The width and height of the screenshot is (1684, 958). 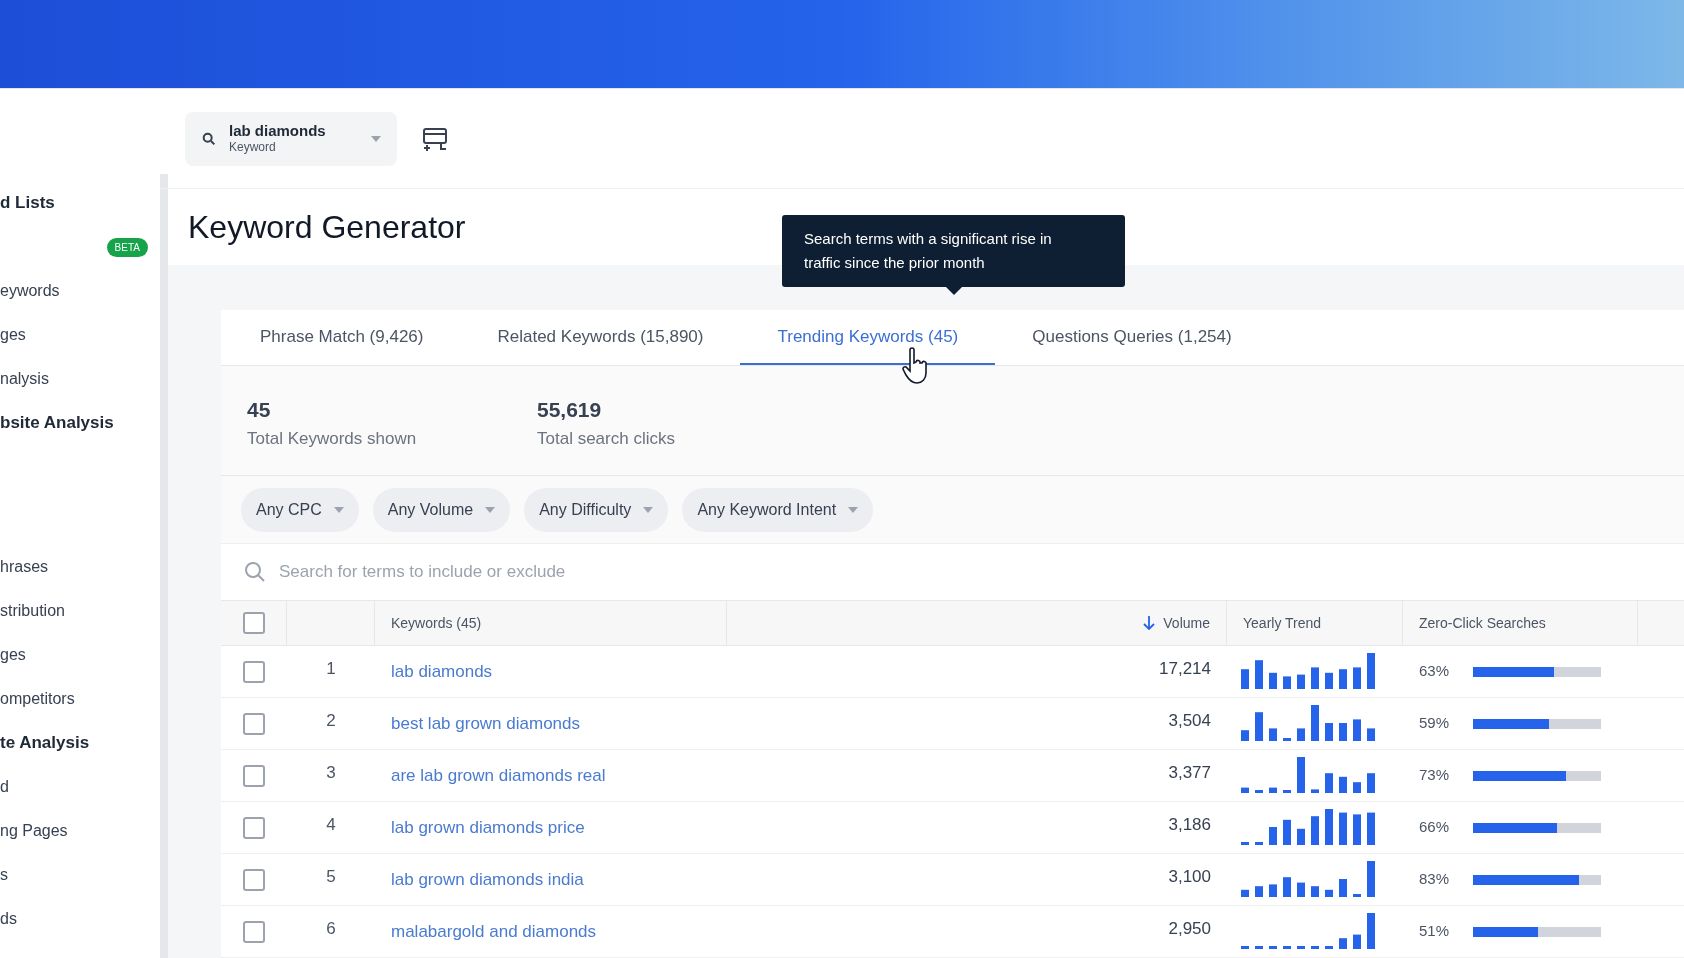 What do you see at coordinates (435, 138) in the screenshot?
I see `add-list-icon` at bounding box center [435, 138].